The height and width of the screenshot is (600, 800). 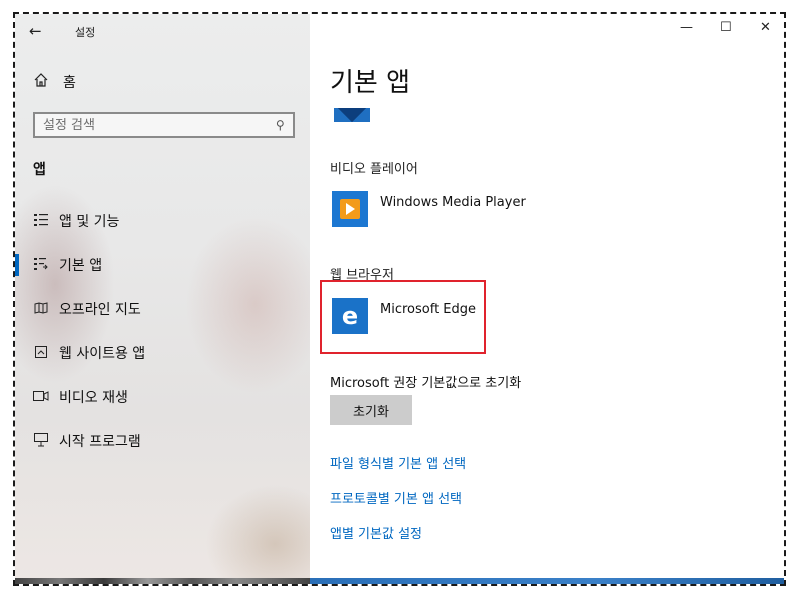 What do you see at coordinates (396, 497) in the screenshot?
I see `choose-by-protocol-link: 프로토콜별 기본 앱 선택` at bounding box center [396, 497].